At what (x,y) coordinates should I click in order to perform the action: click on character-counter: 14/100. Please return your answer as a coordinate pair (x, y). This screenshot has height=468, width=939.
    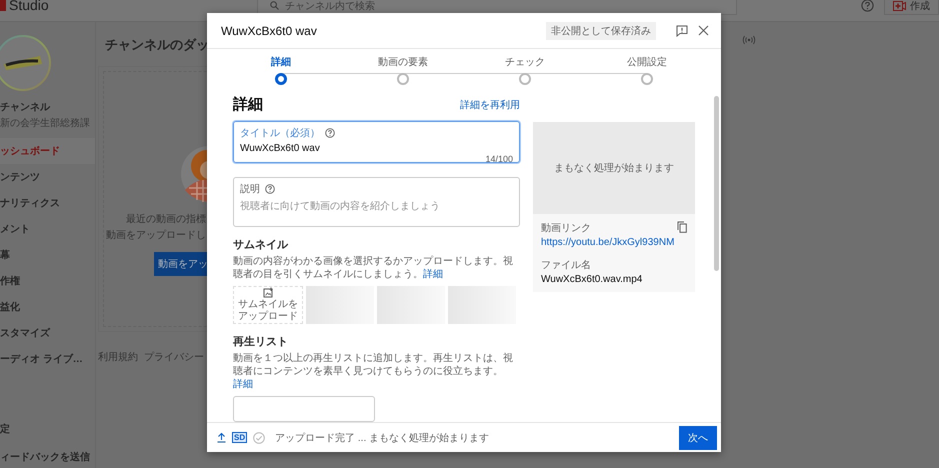
    Looking at the image, I should click on (499, 159).